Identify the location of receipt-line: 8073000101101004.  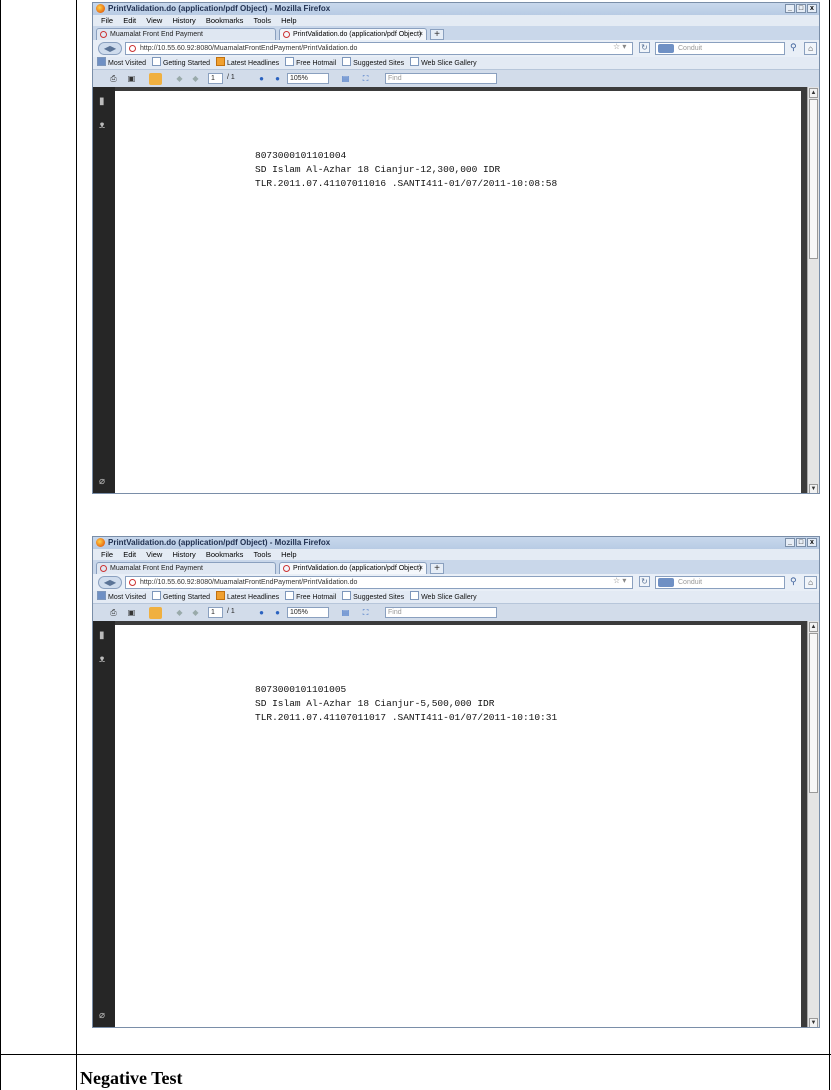
(301, 155).